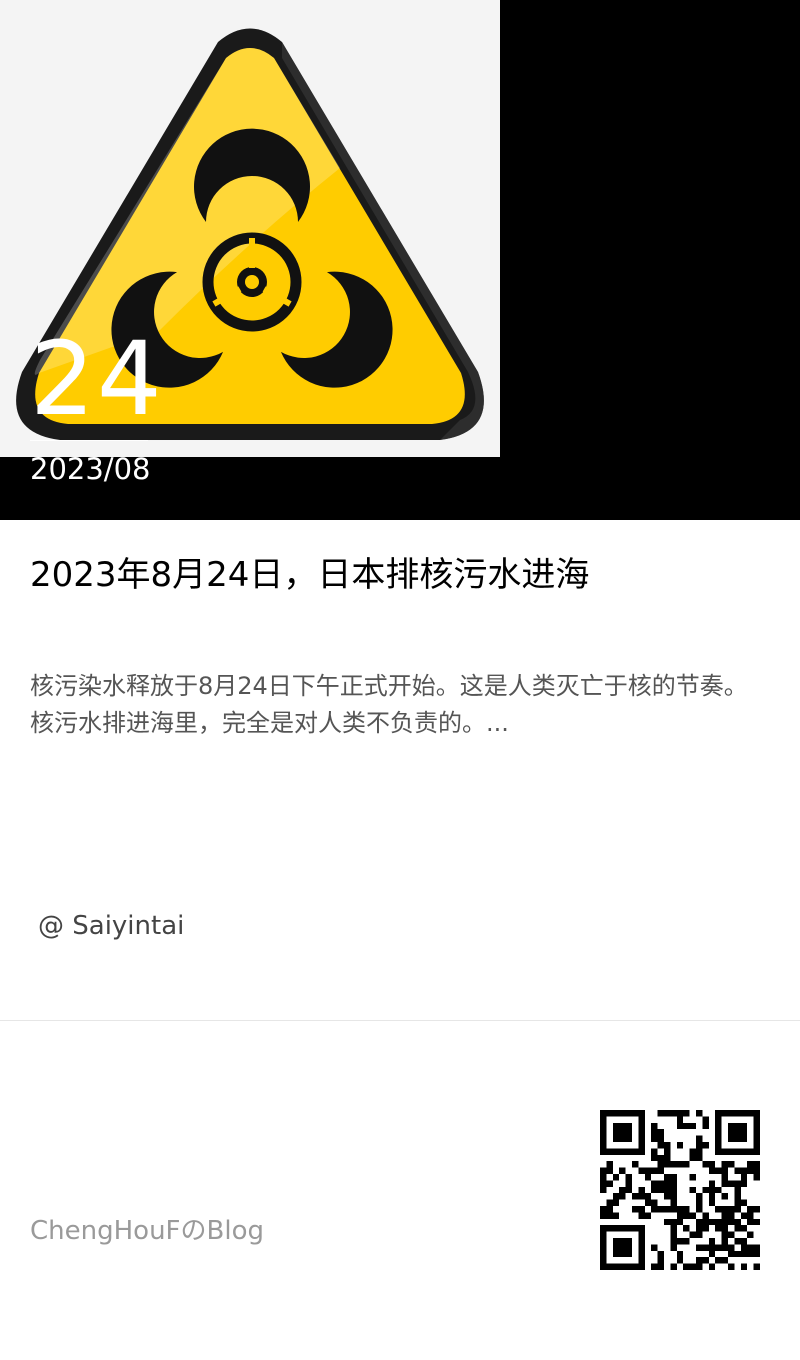 The image size is (800, 1360). I want to click on footer-divider, so click(400, 1020).